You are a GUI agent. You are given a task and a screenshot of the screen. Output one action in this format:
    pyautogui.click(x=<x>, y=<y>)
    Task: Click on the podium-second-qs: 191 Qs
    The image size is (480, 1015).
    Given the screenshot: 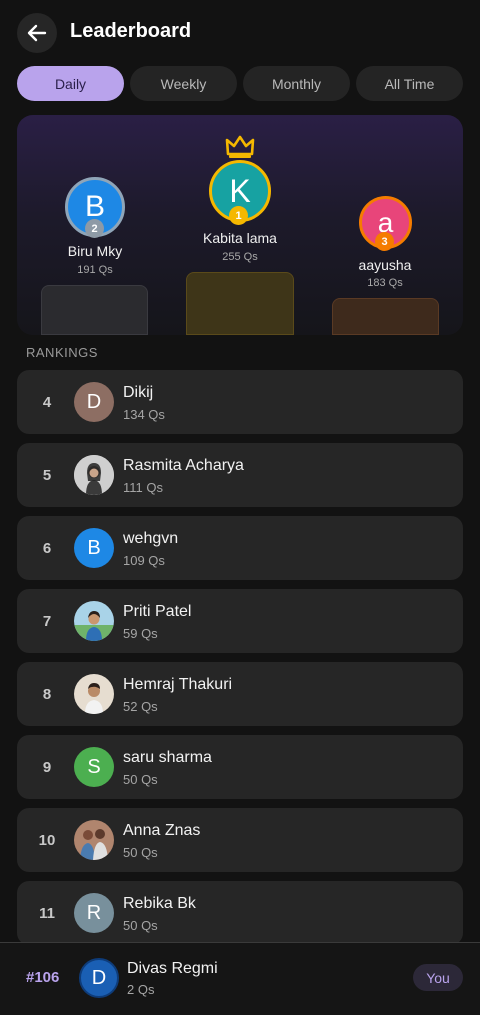 What is the action you would take?
    pyautogui.click(x=95, y=270)
    